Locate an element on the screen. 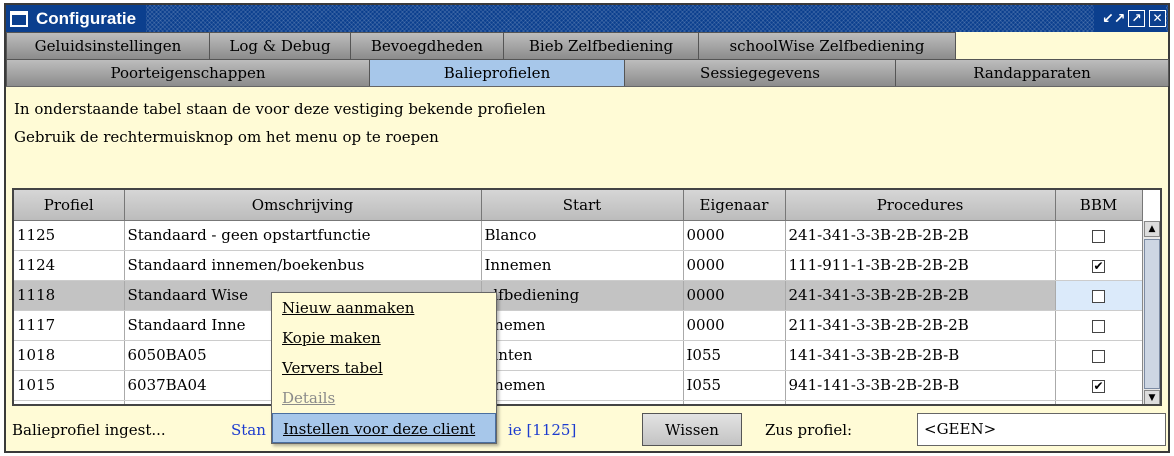  tab-bevoegdheden: Bevoegdheden is located at coordinates (427, 45).